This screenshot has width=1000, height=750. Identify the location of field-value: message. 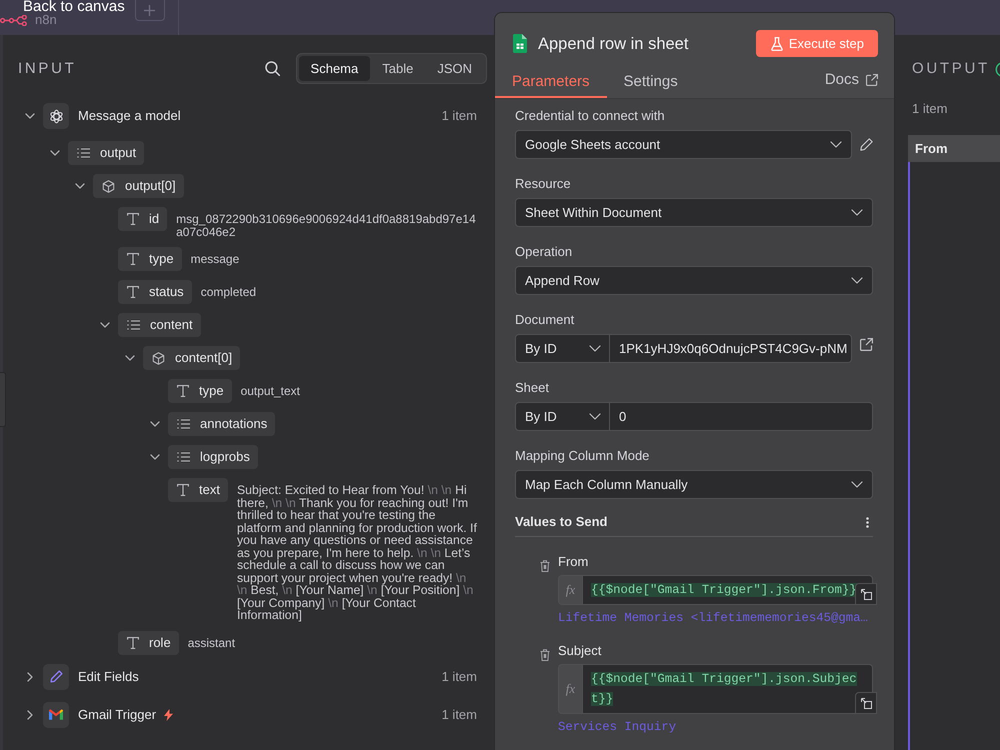
(215, 258).